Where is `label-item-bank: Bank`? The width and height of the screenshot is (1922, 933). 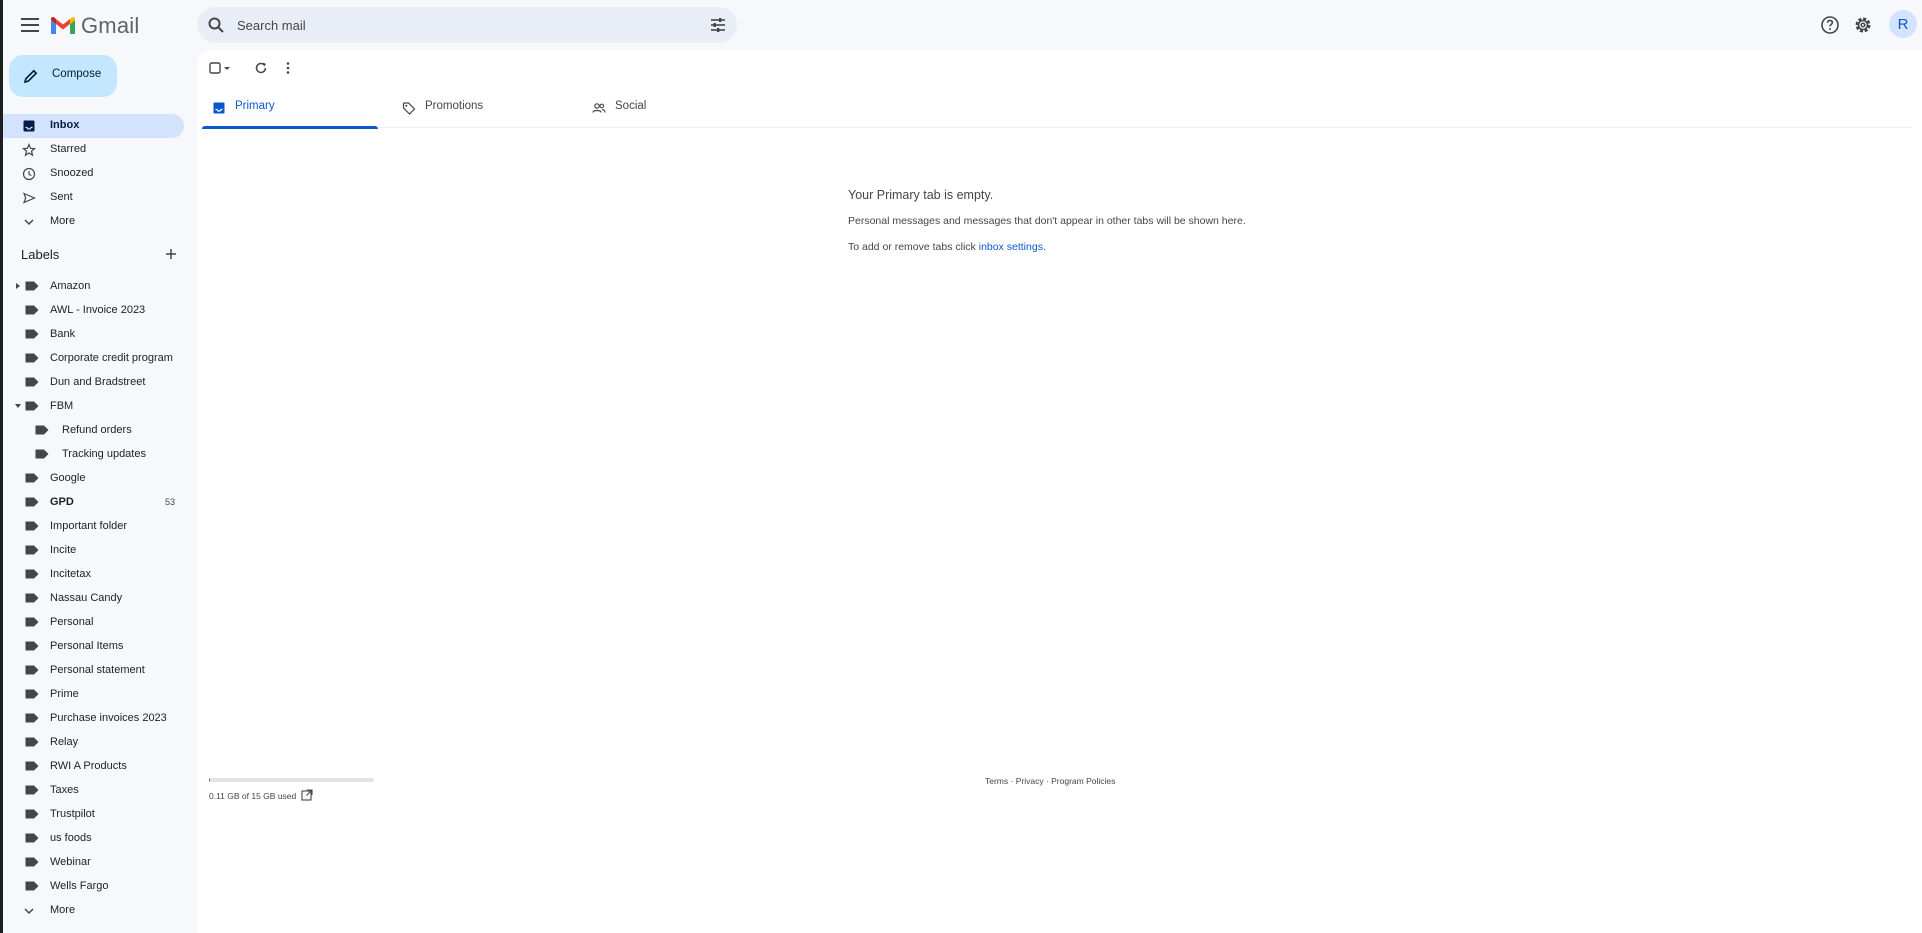
label-item-bank: Bank is located at coordinates (93, 334).